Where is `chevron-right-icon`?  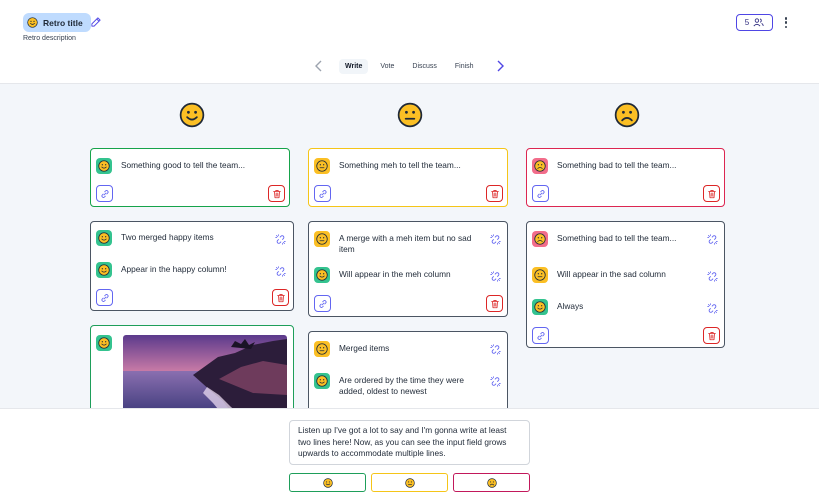 chevron-right-icon is located at coordinates (500, 66).